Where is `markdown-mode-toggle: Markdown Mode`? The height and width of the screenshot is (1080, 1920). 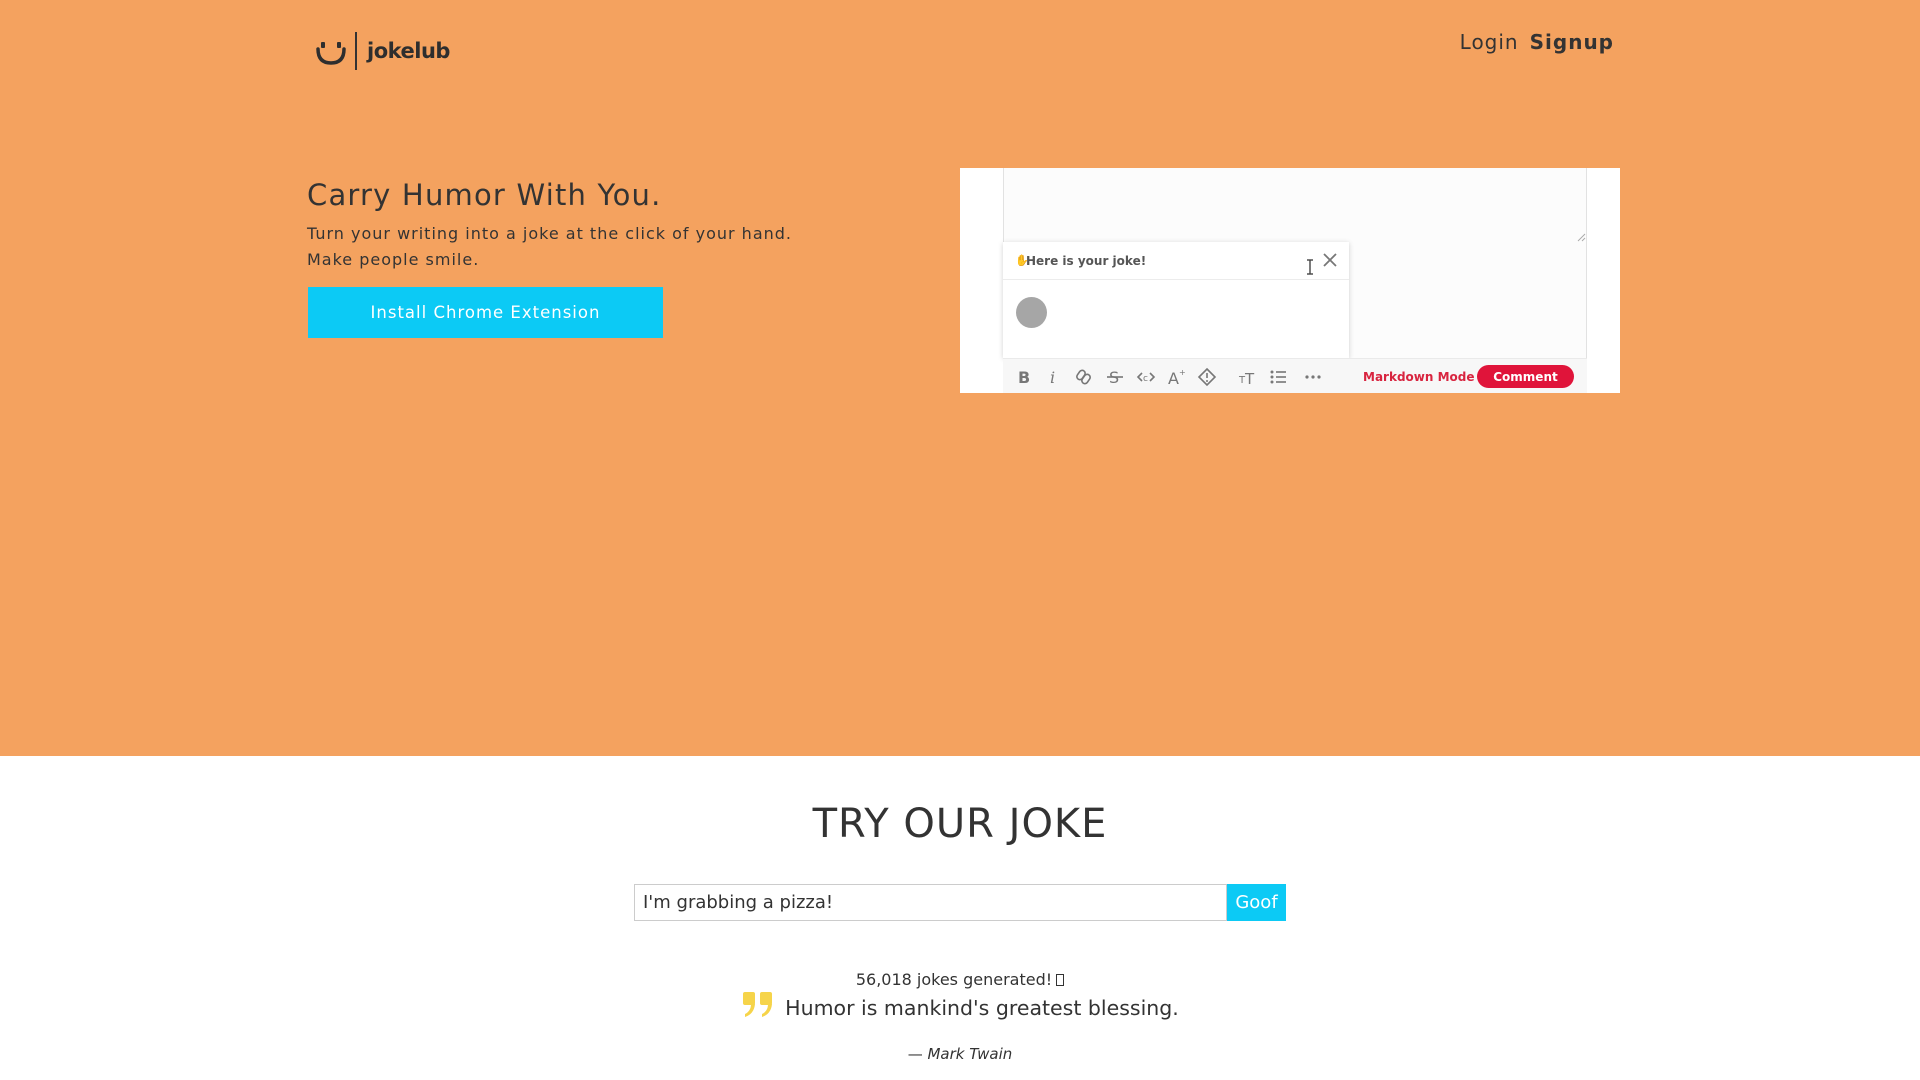
markdown-mode-toggle: Markdown Mode is located at coordinates (1419, 377).